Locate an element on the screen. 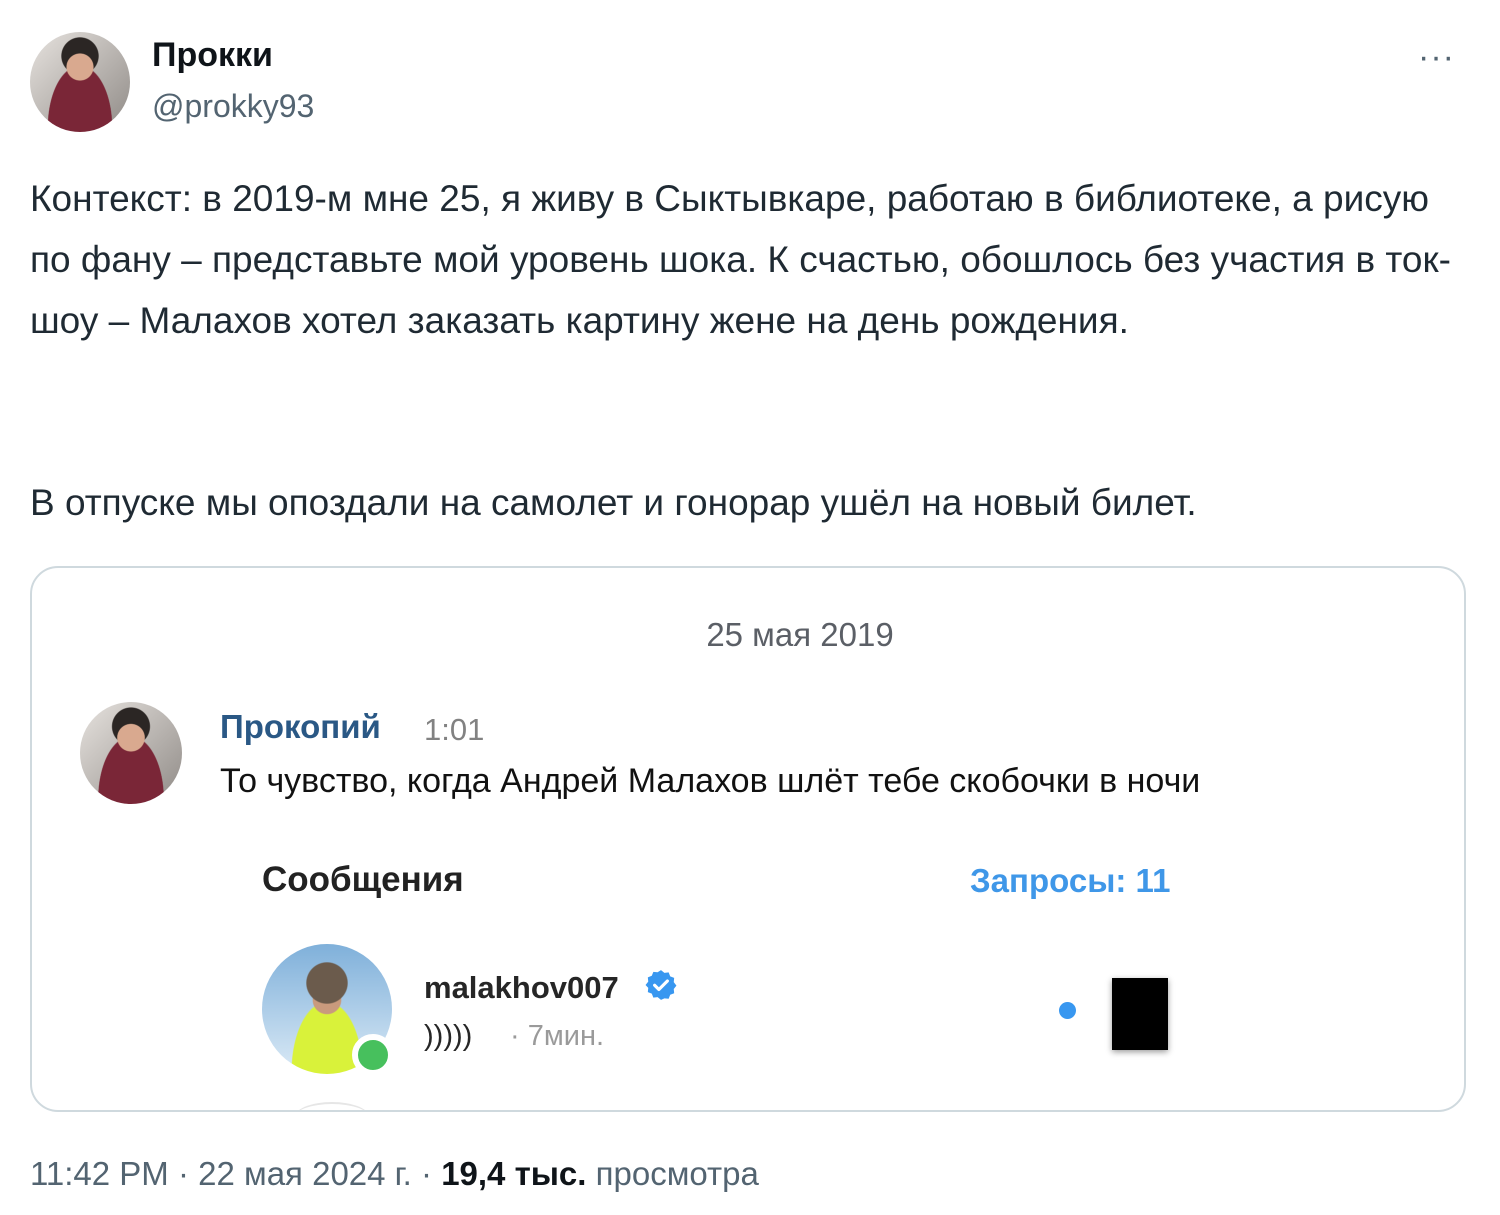 The image size is (1500, 1215). next-conversation-avatar is located at coordinates (332, 1106).